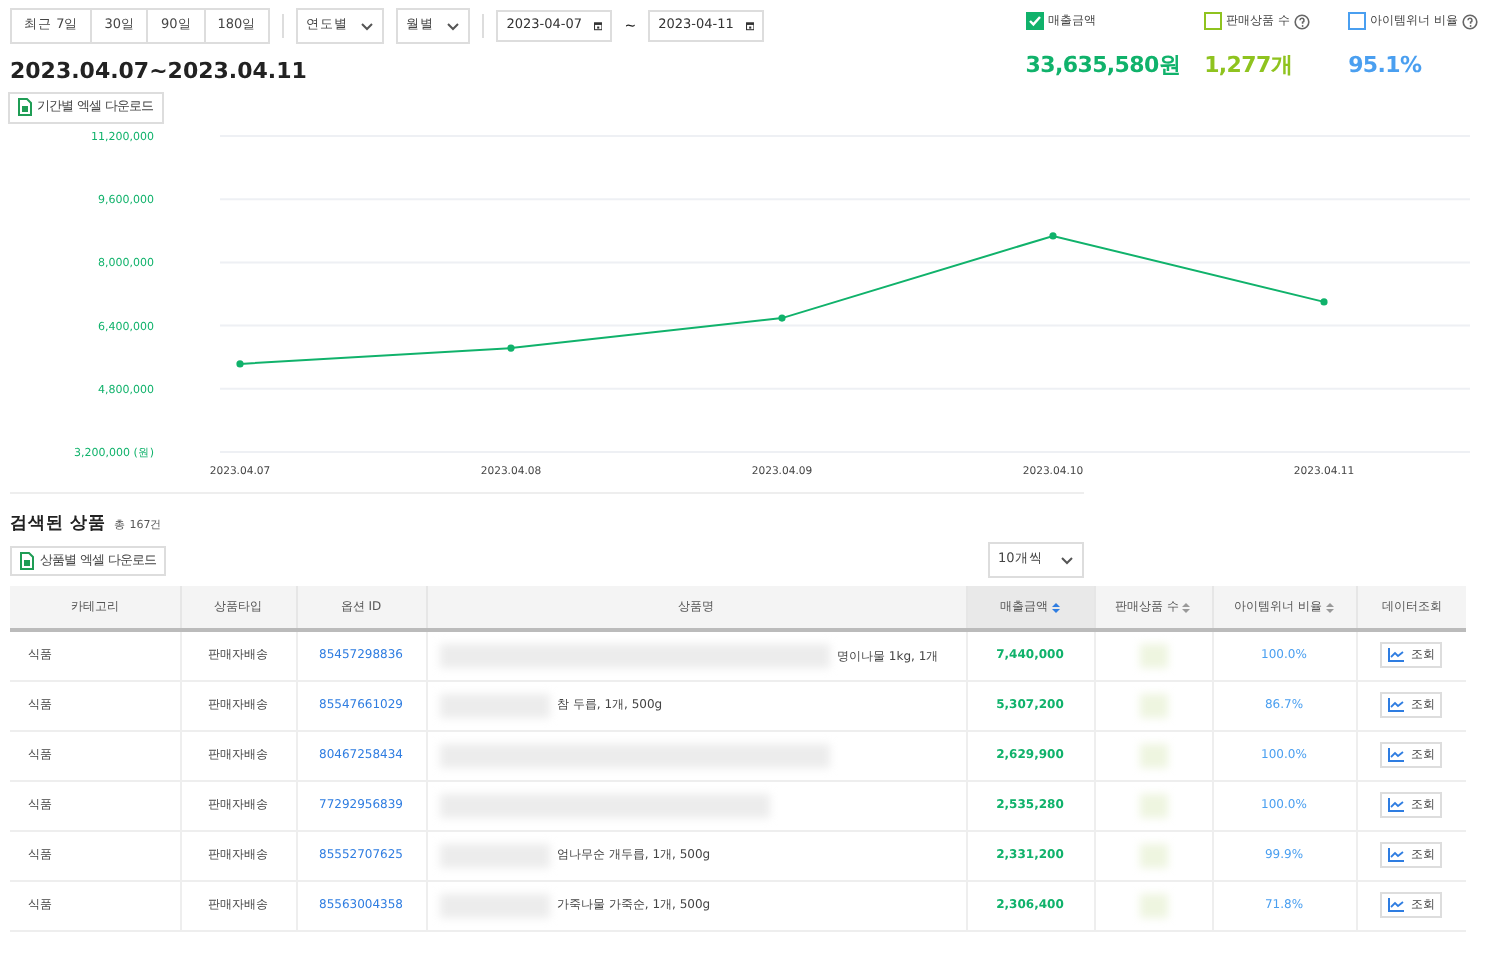  What do you see at coordinates (158, 72) in the screenshot?
I see `period-title: 2023.04.07~2023.04.11` at bounding box center [158, 72].